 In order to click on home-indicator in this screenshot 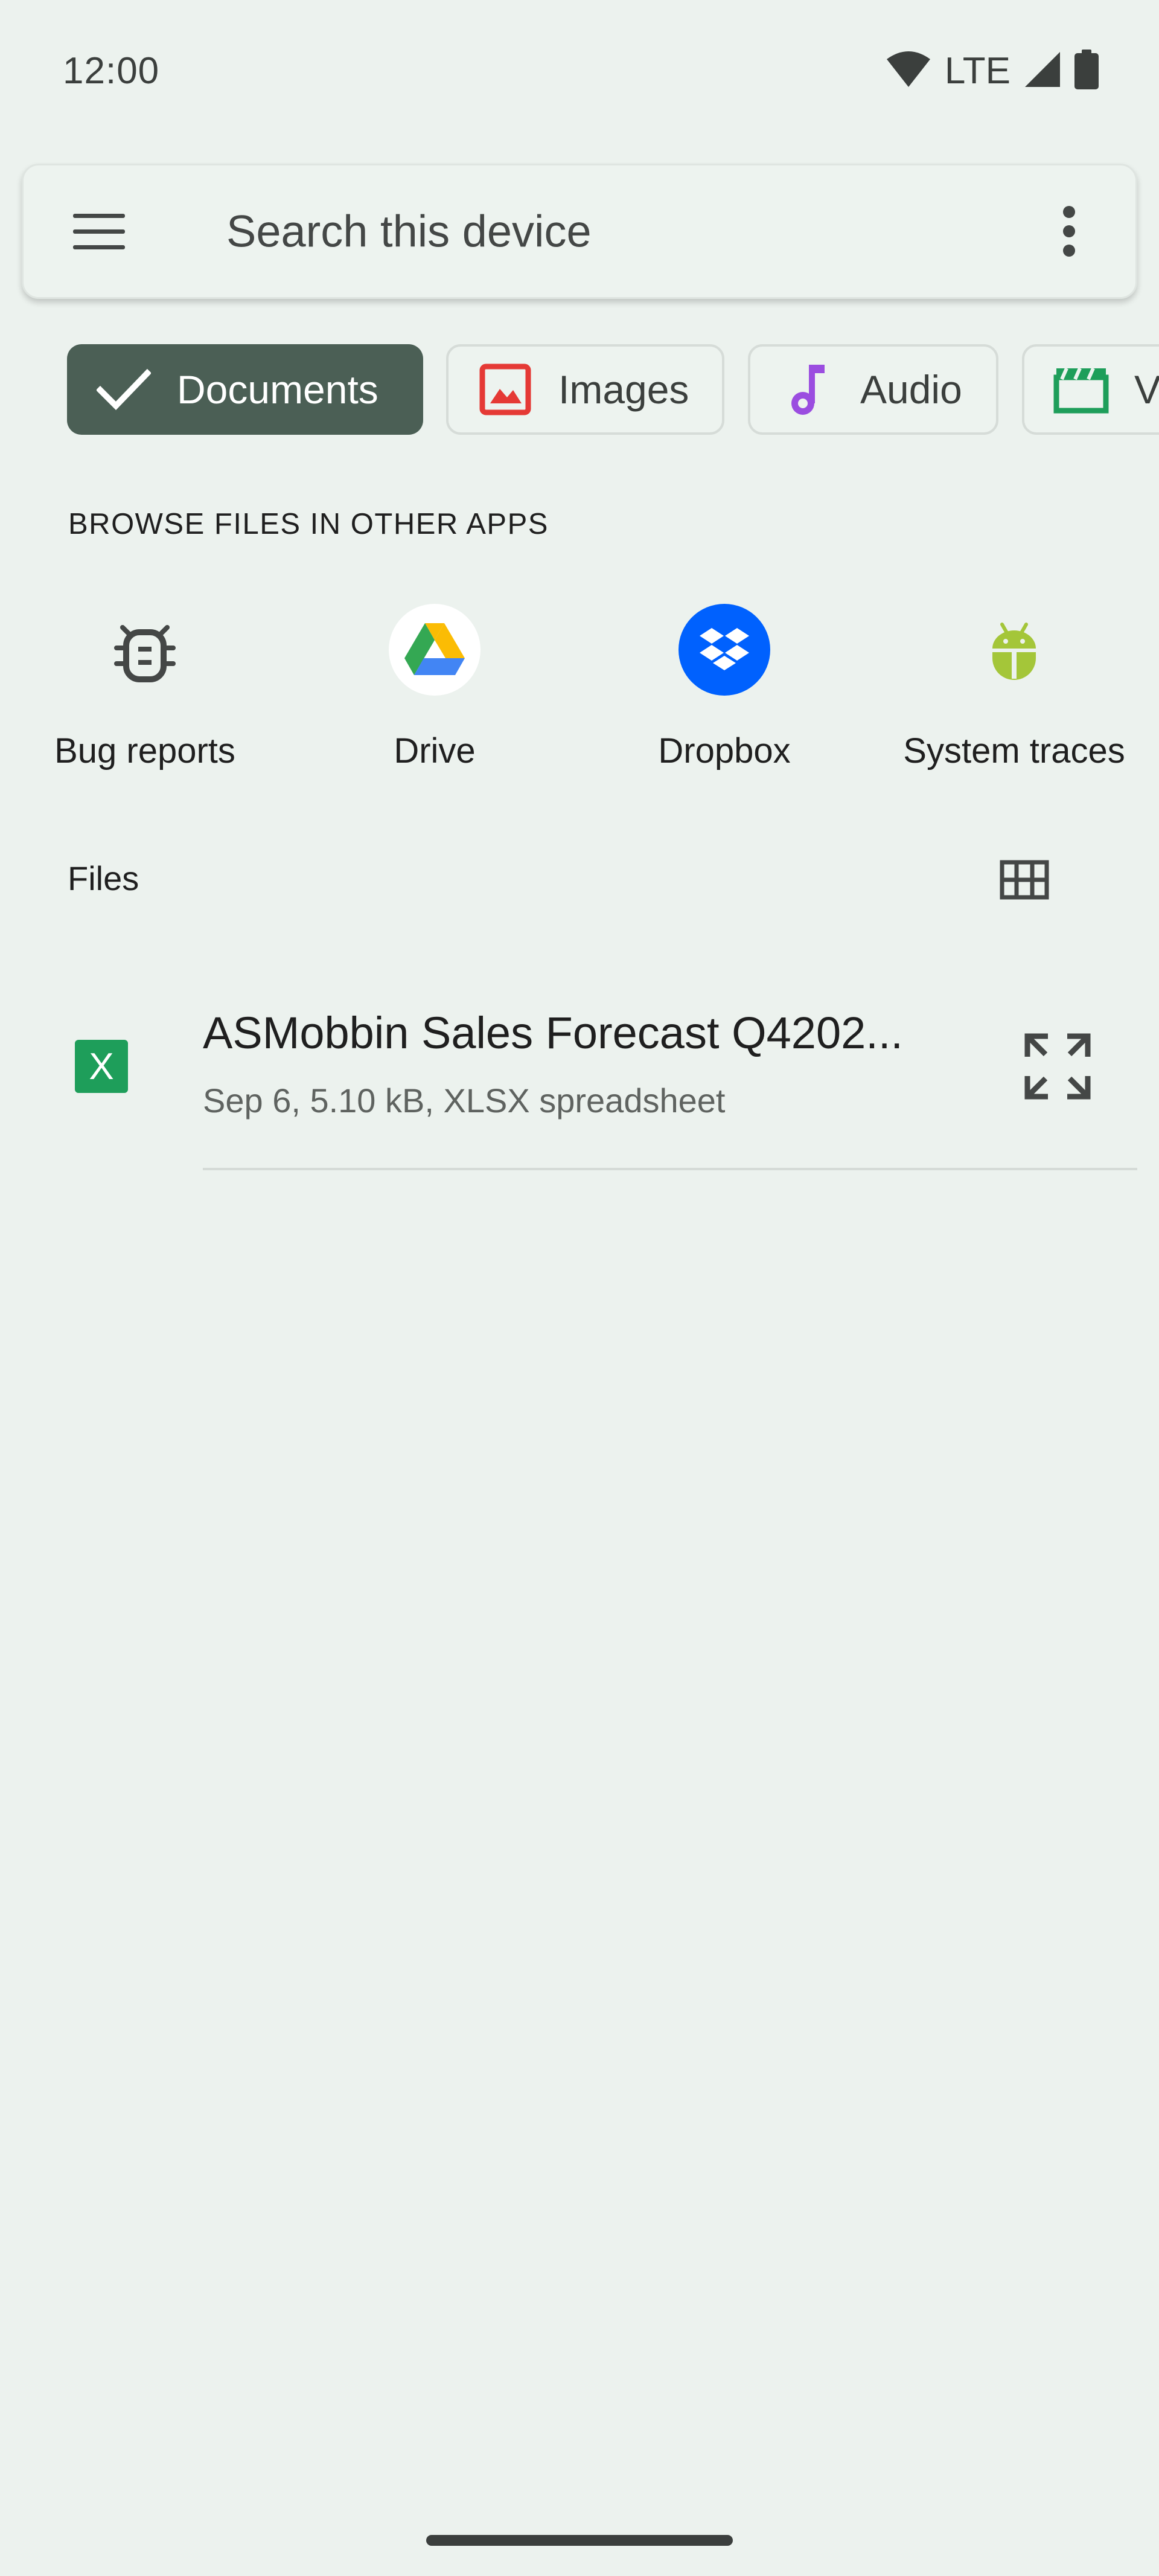, I will do `click(579, 2540)`.